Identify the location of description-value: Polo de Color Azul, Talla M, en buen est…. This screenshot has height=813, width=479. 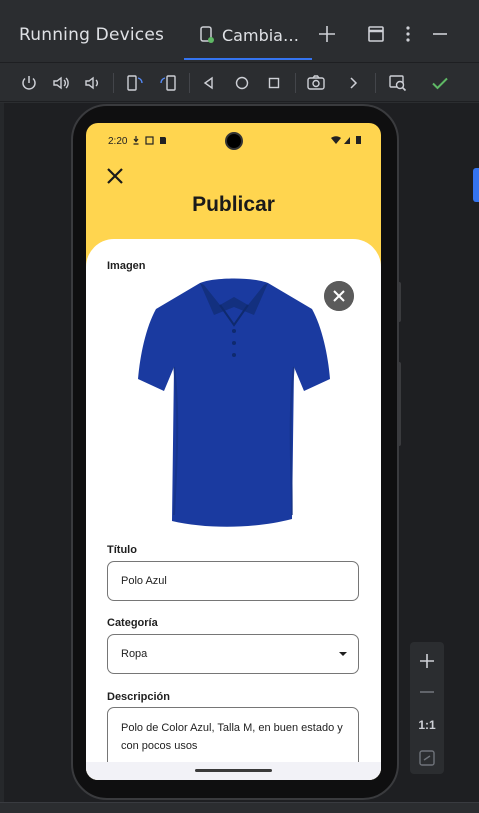
(232, 737).